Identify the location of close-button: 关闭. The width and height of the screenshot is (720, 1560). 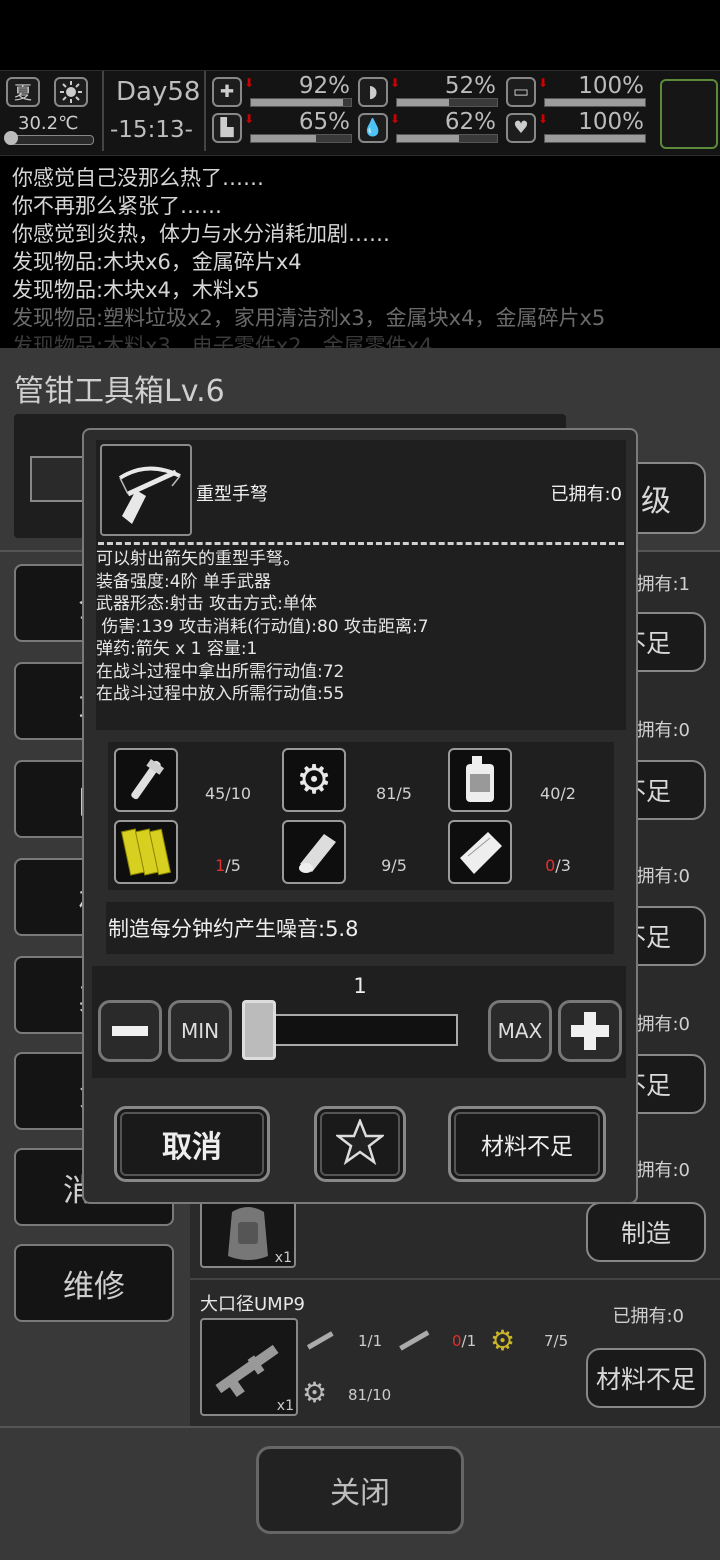
(360, 1490).